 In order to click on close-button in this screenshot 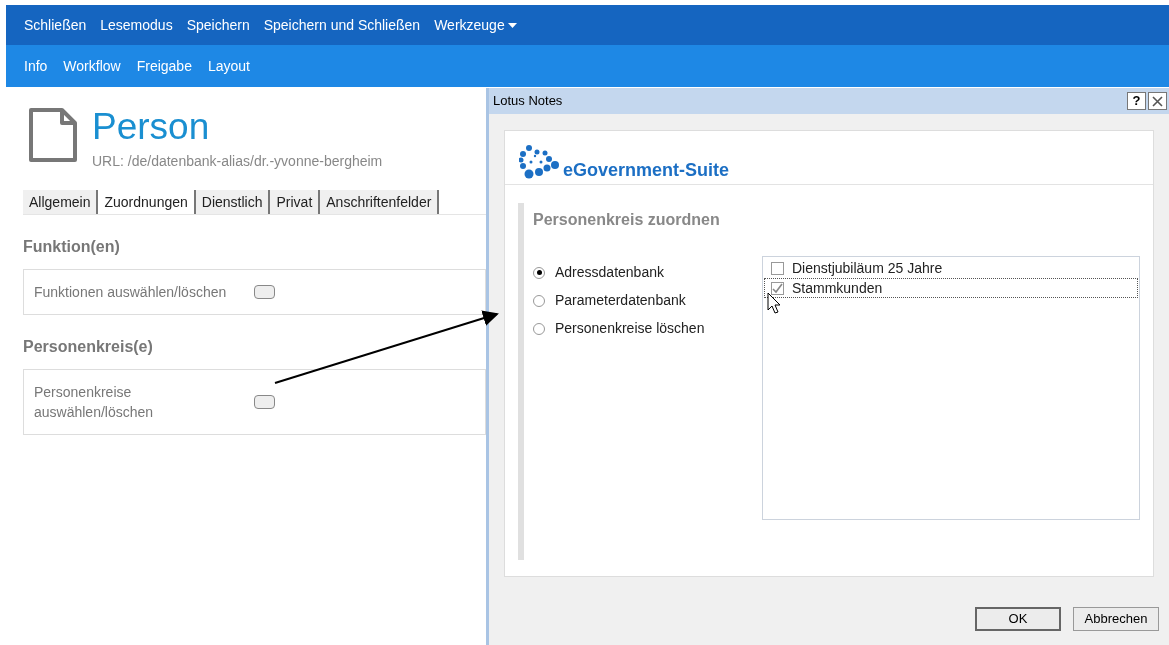, I will do `click(1157, 101)`.